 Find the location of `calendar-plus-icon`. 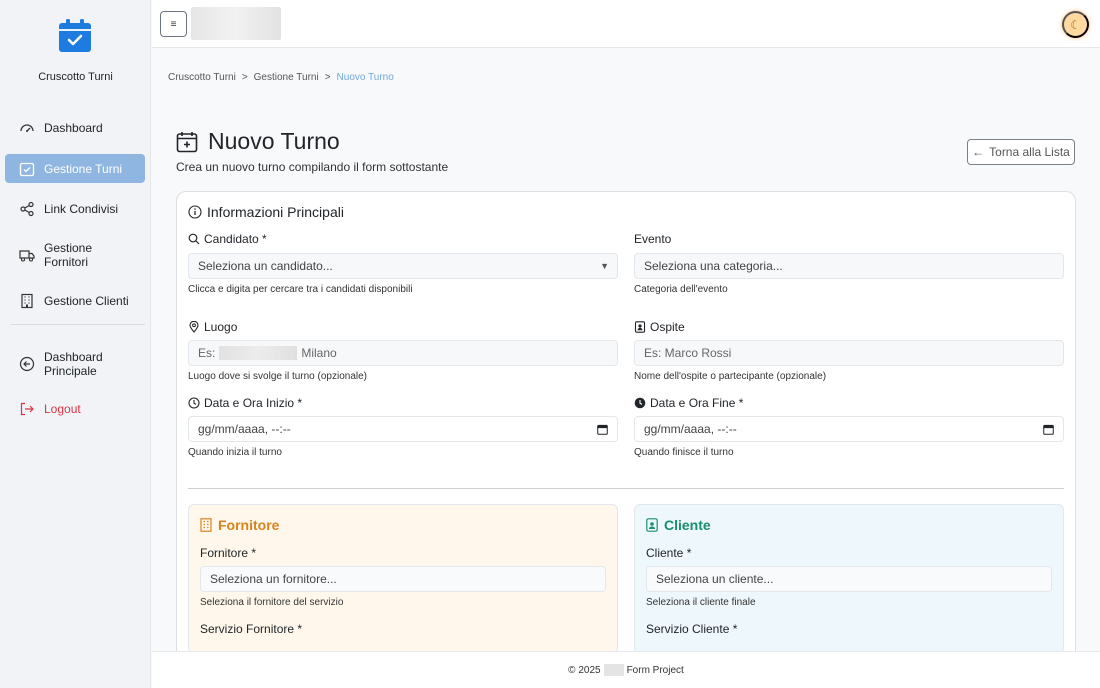

calendar-plus-icon is located at coordinates (187, 142).